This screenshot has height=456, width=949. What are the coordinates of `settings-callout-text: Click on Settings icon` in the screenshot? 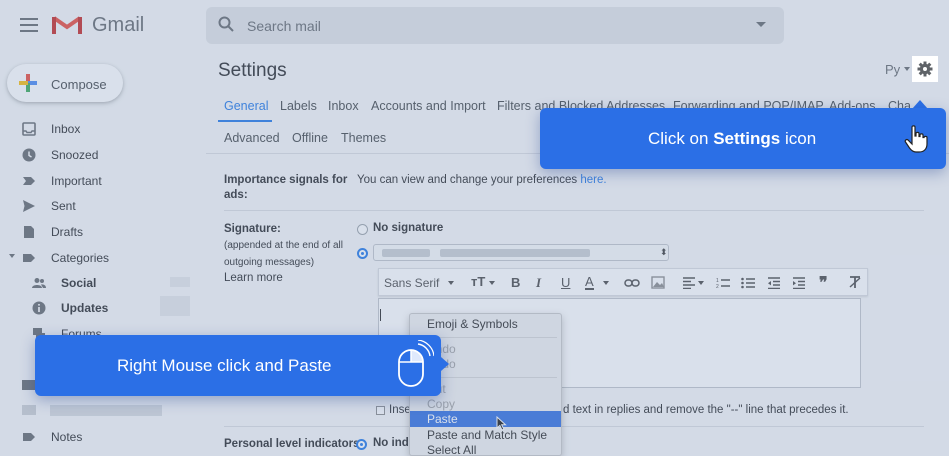 It's located at (732, 139).